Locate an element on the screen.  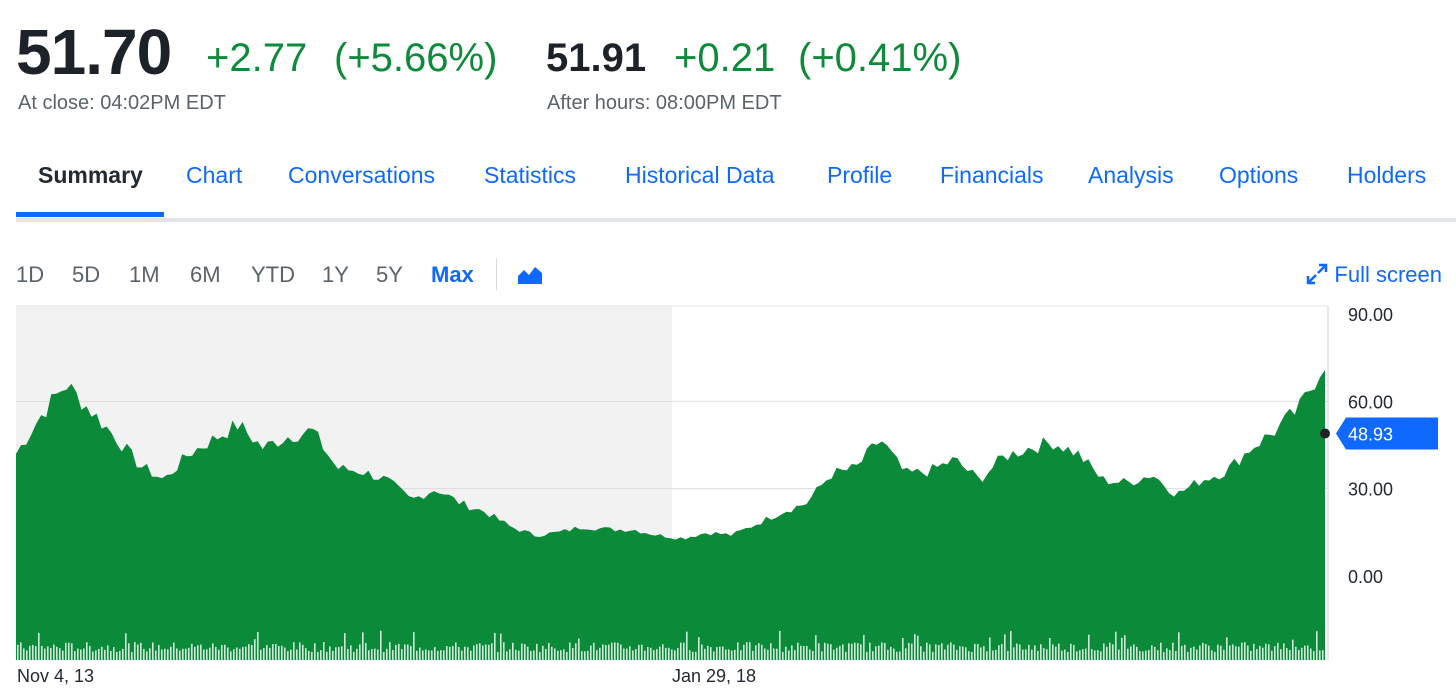
fullscreen-button: Full screen is located at coordinates (1374, 275).